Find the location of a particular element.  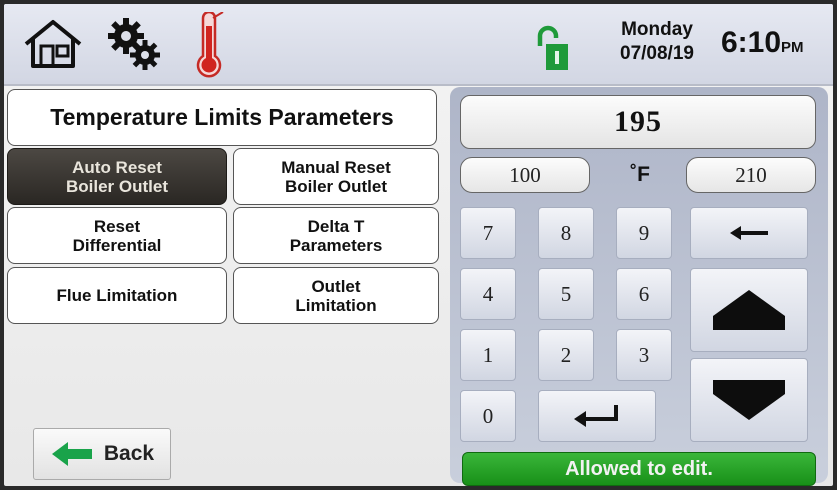

enter-icon is located at coordinates (596, 416).